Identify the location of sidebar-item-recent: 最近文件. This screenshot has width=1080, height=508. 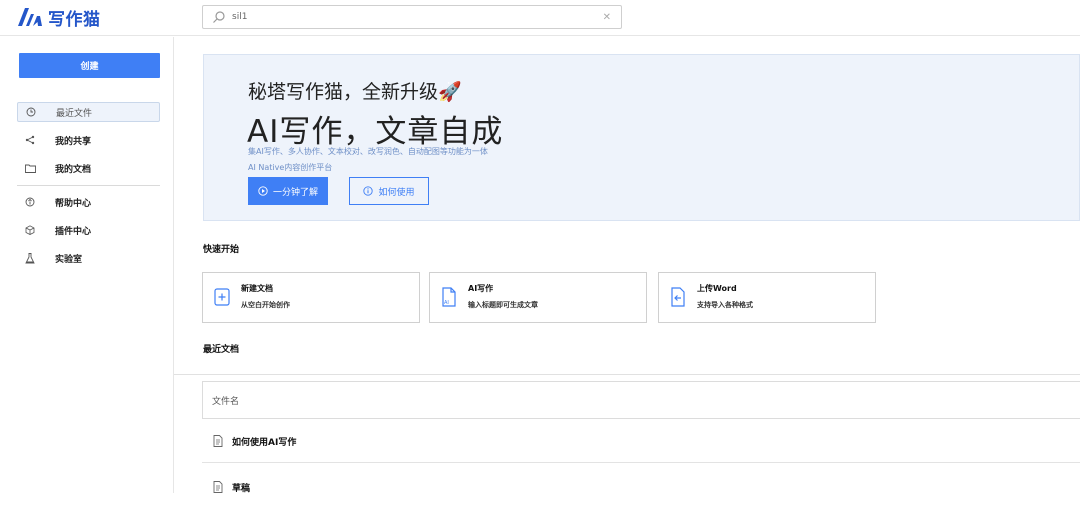
(88, 112).